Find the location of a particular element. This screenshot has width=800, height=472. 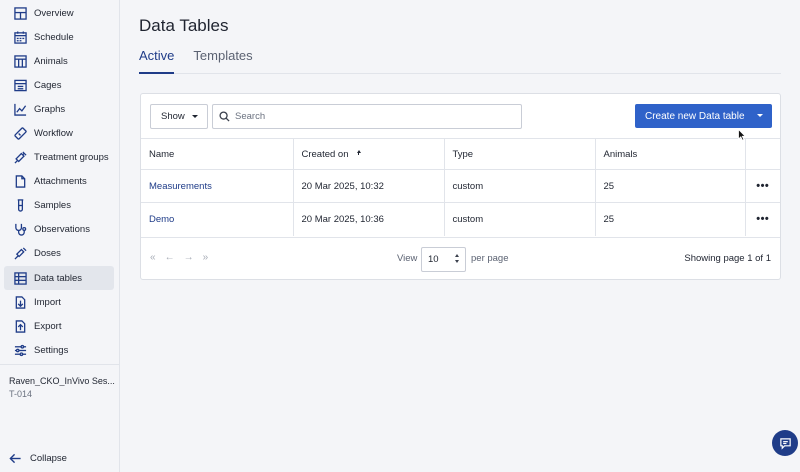

per-page-select: 10 is located at coordinates (443, 259).